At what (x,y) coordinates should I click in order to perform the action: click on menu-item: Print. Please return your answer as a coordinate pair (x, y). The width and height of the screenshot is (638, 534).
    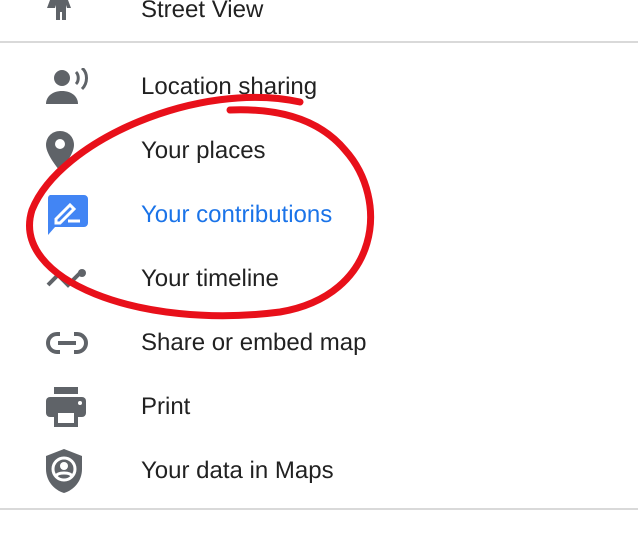
    Looking at the image, I should click on (319, 407).